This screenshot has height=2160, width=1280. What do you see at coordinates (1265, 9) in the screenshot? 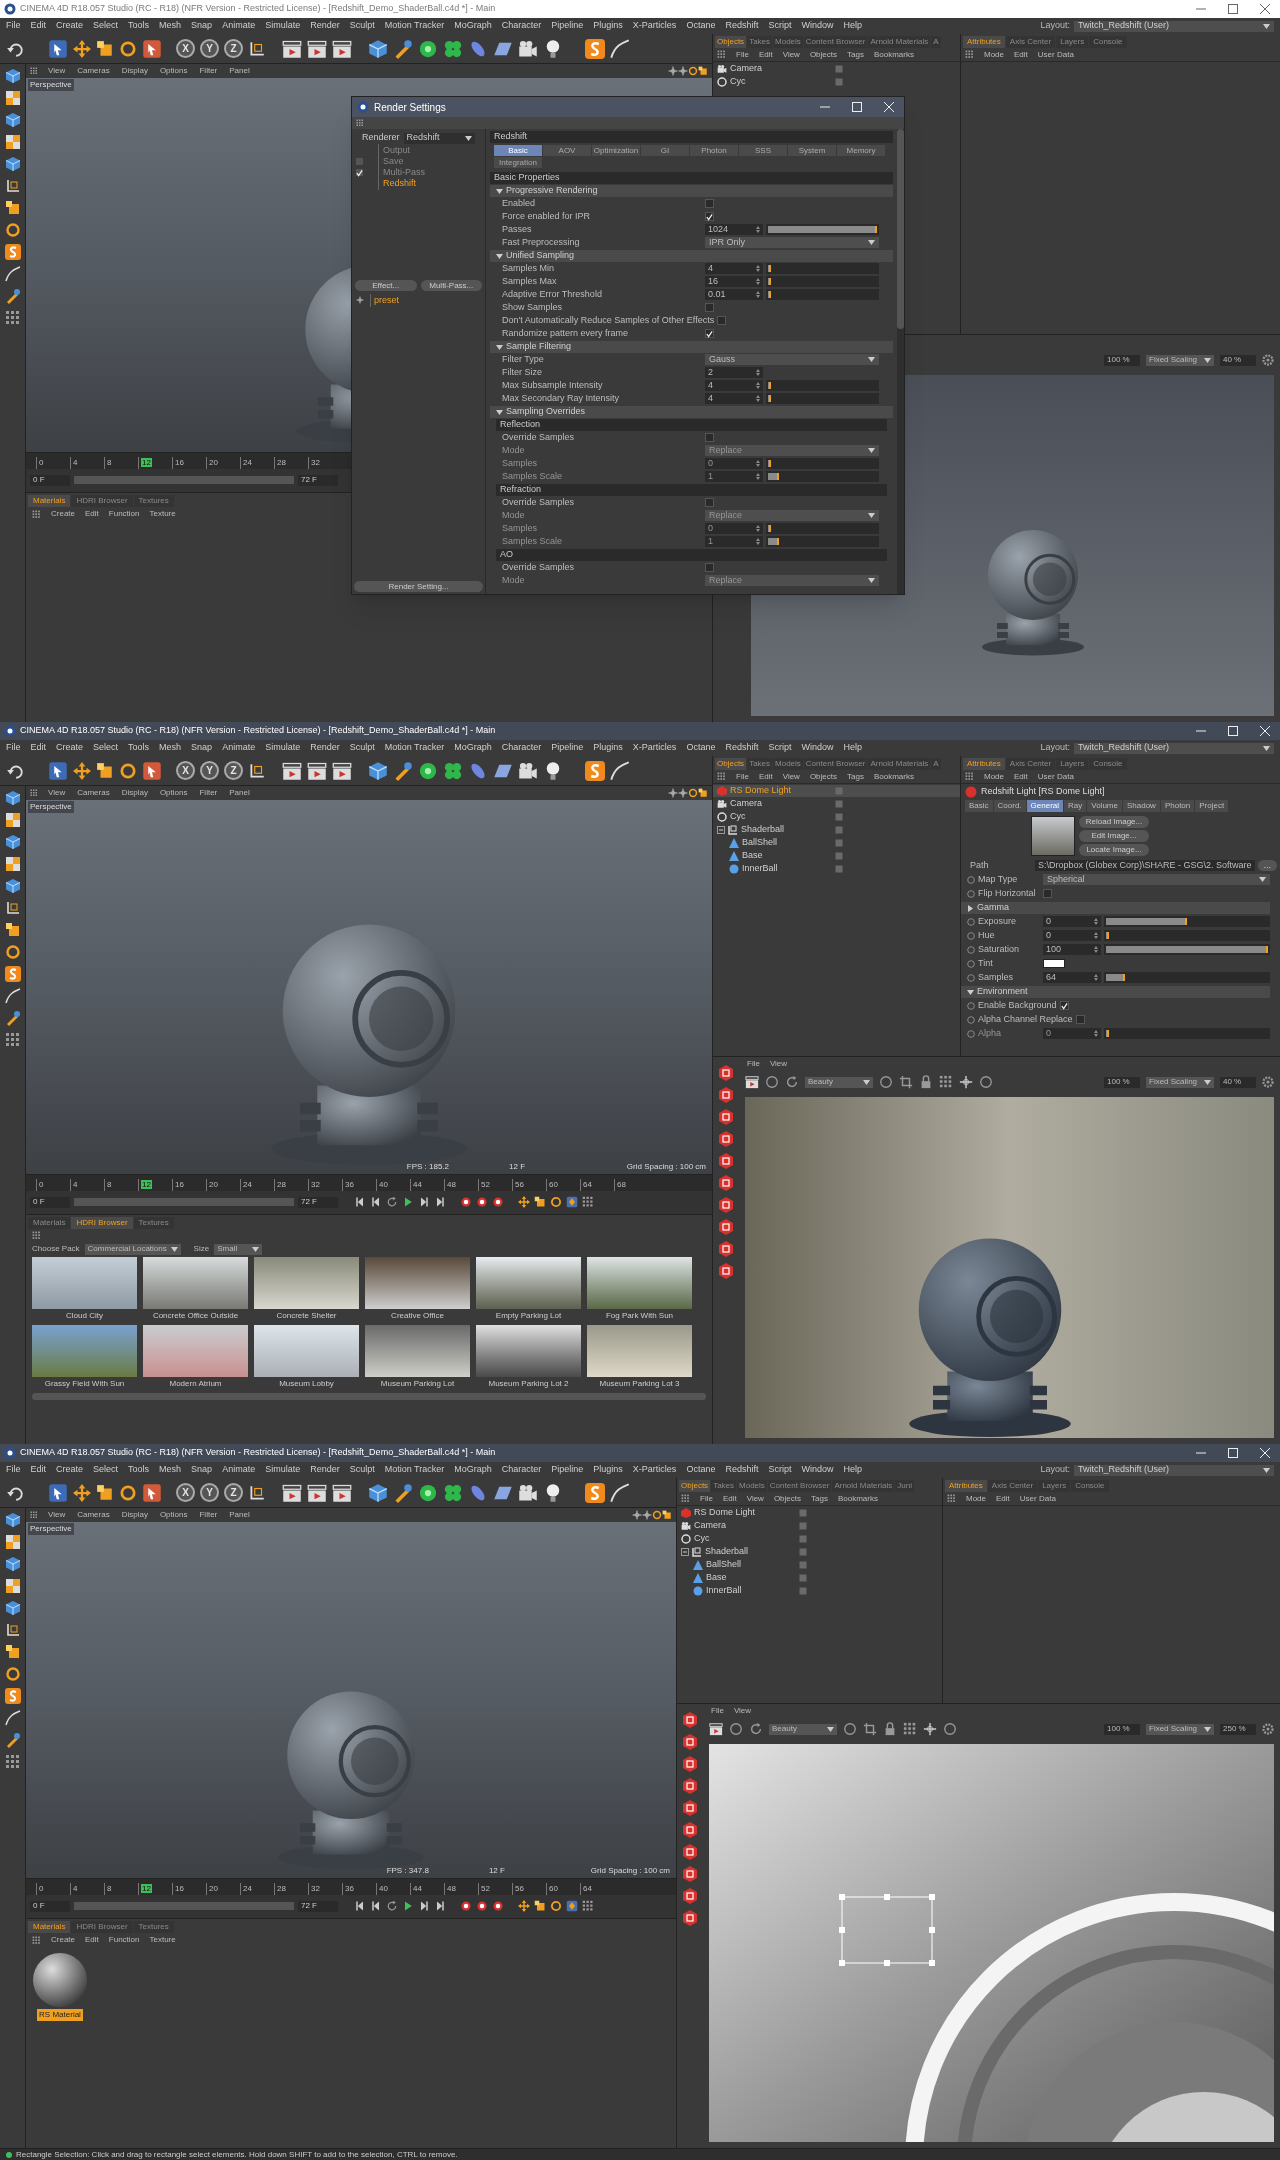
I see `close-icon` at bounding box center [1265, 9].